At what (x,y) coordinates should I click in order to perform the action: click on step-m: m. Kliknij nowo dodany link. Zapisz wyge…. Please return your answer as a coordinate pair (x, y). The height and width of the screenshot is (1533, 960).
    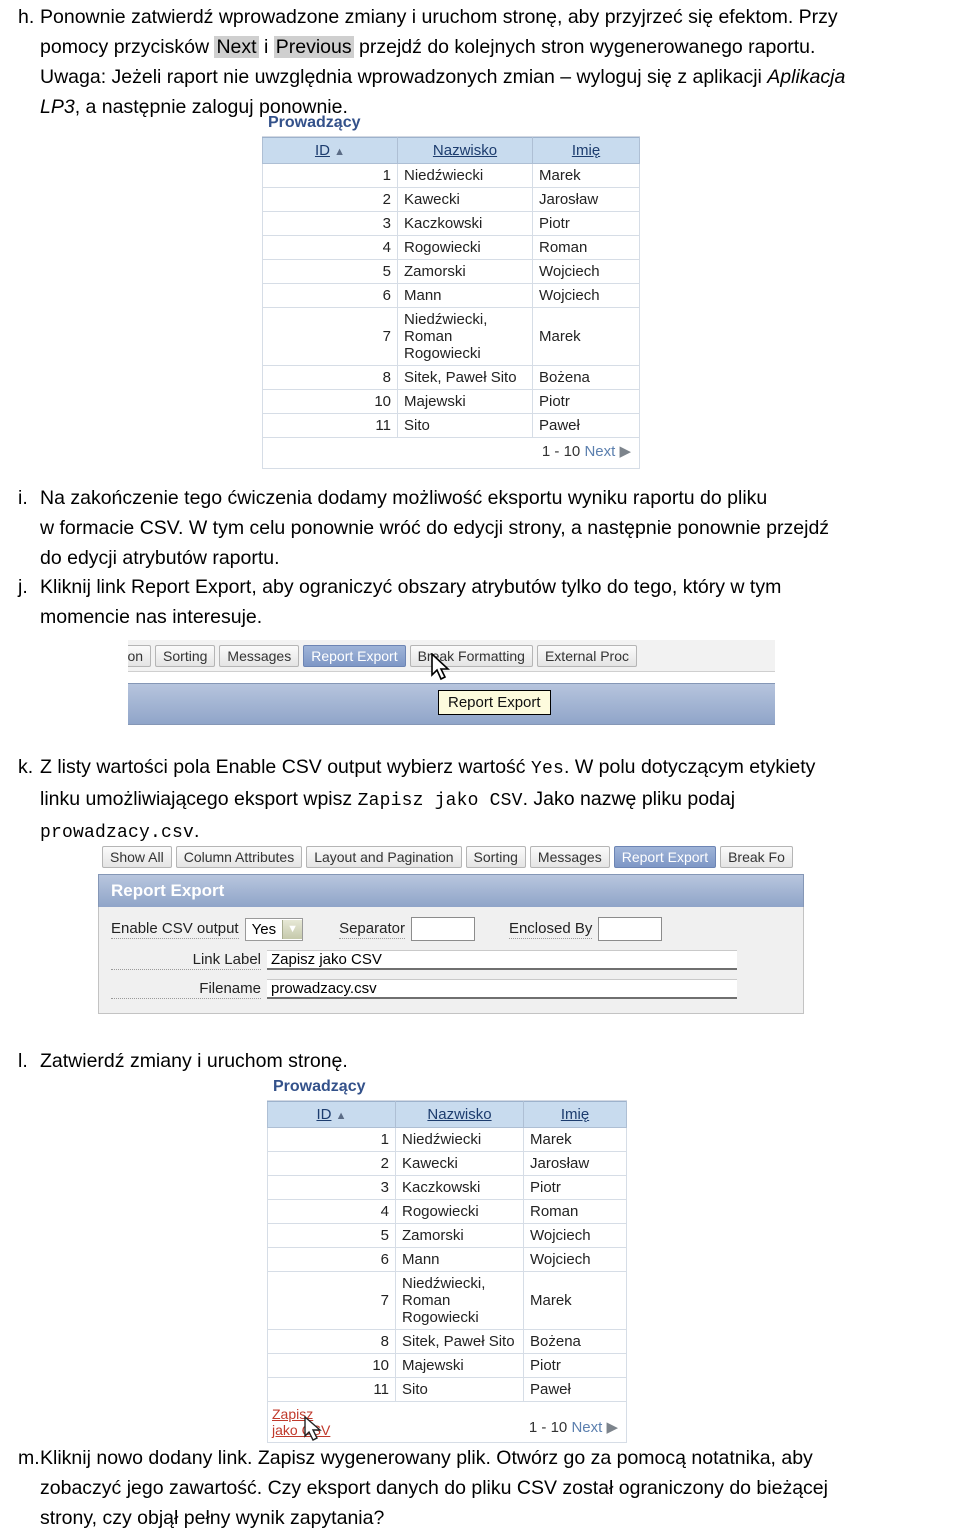
    Looking at the image, I should click on (477, 1488).